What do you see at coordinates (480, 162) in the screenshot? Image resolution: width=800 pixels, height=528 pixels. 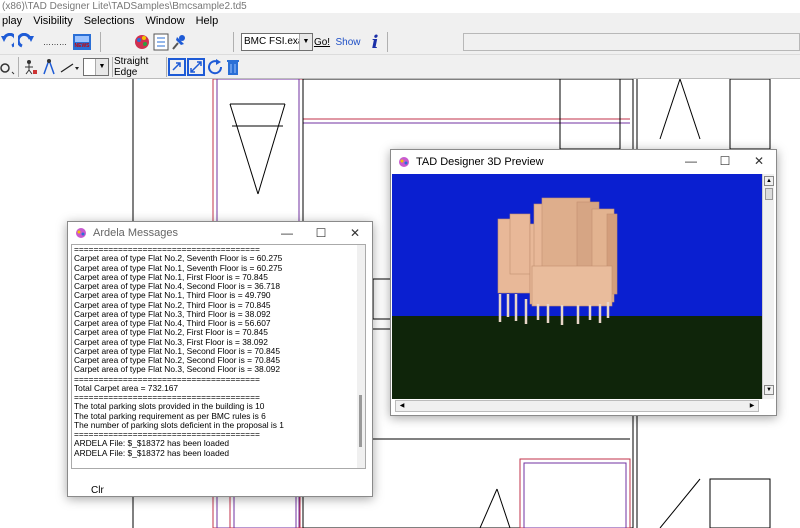 I see `preview-title: TAD Designer 3D Preview` at bounding box center [480, 162].